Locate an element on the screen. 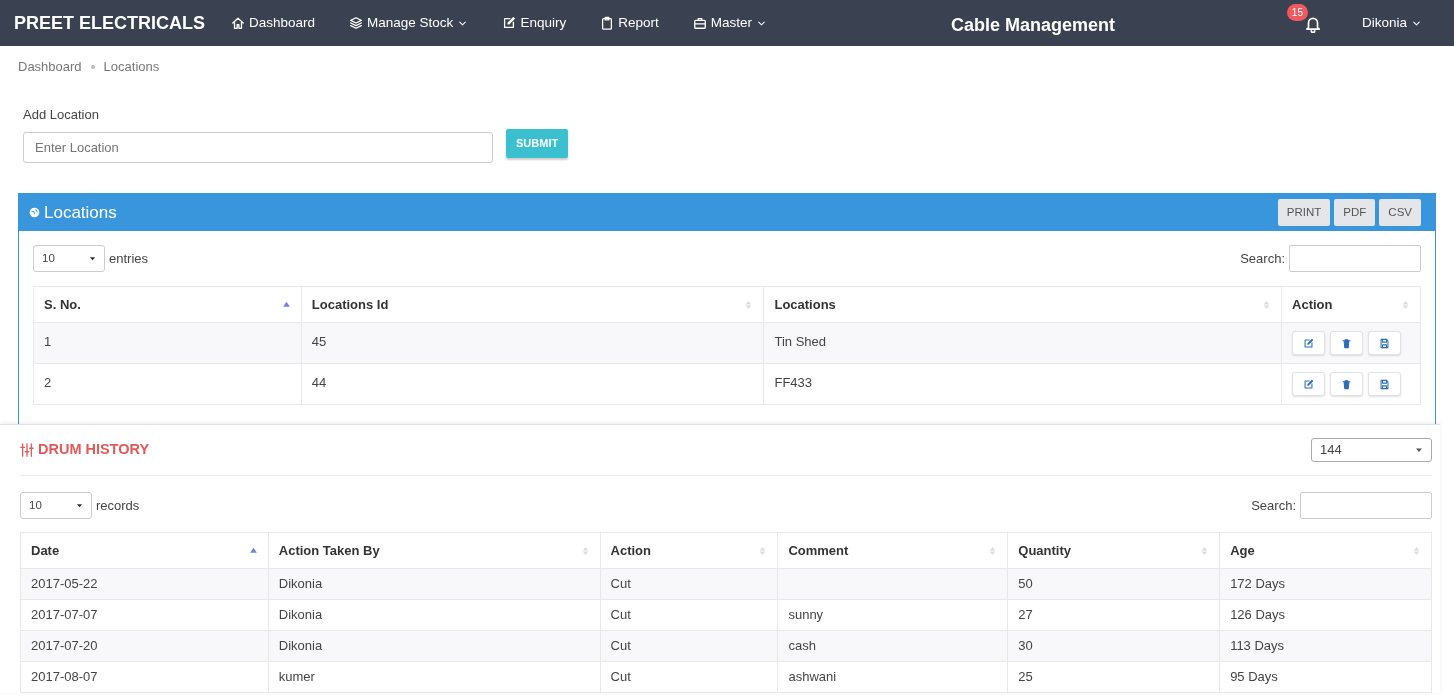 This screenshot has width=1454, height=699. section-title: DRUM HISTORY is located at coordinates (94, 450).